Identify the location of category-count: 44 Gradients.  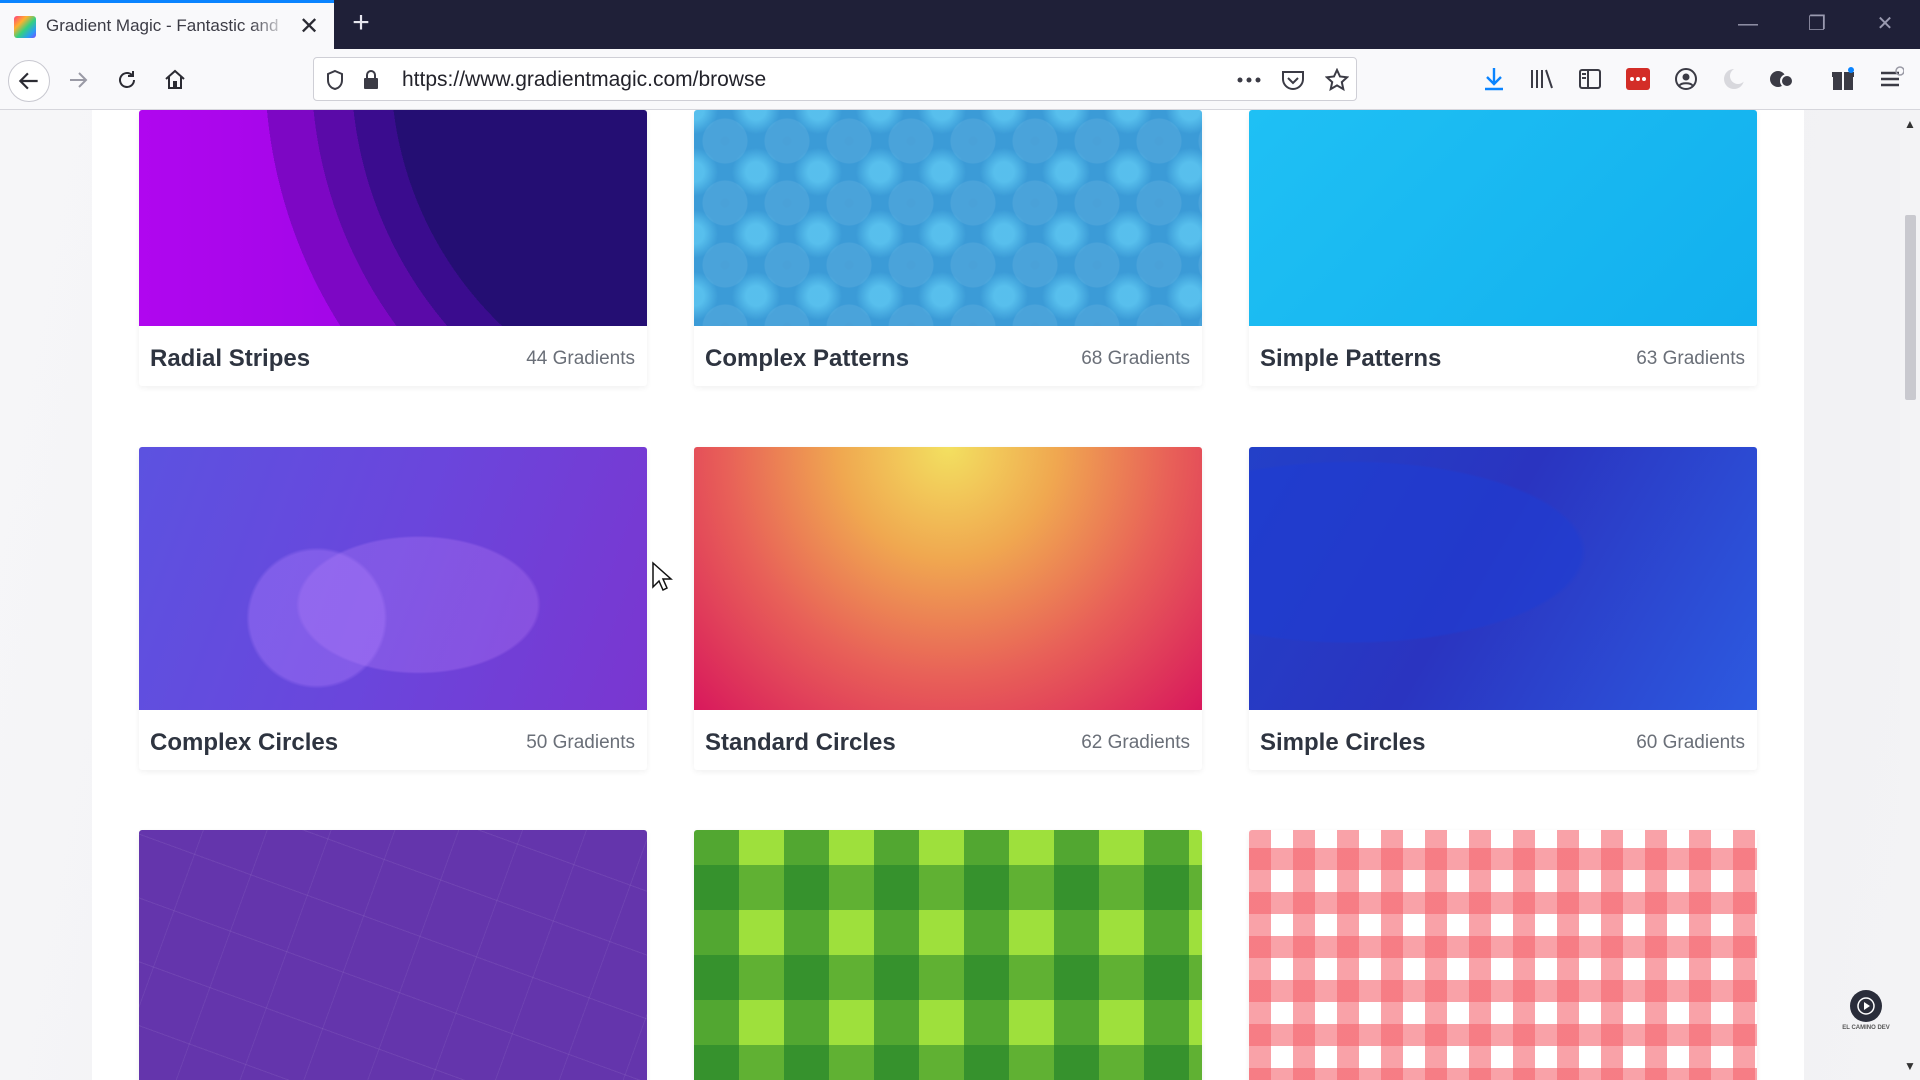
(580, 358).